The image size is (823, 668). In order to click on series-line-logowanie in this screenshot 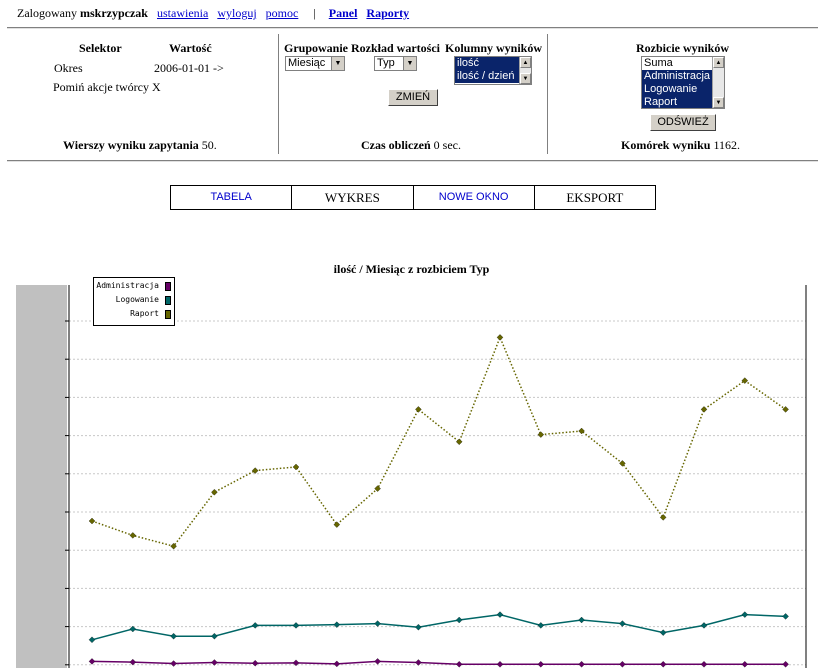, I will do `click(438, 627)`.